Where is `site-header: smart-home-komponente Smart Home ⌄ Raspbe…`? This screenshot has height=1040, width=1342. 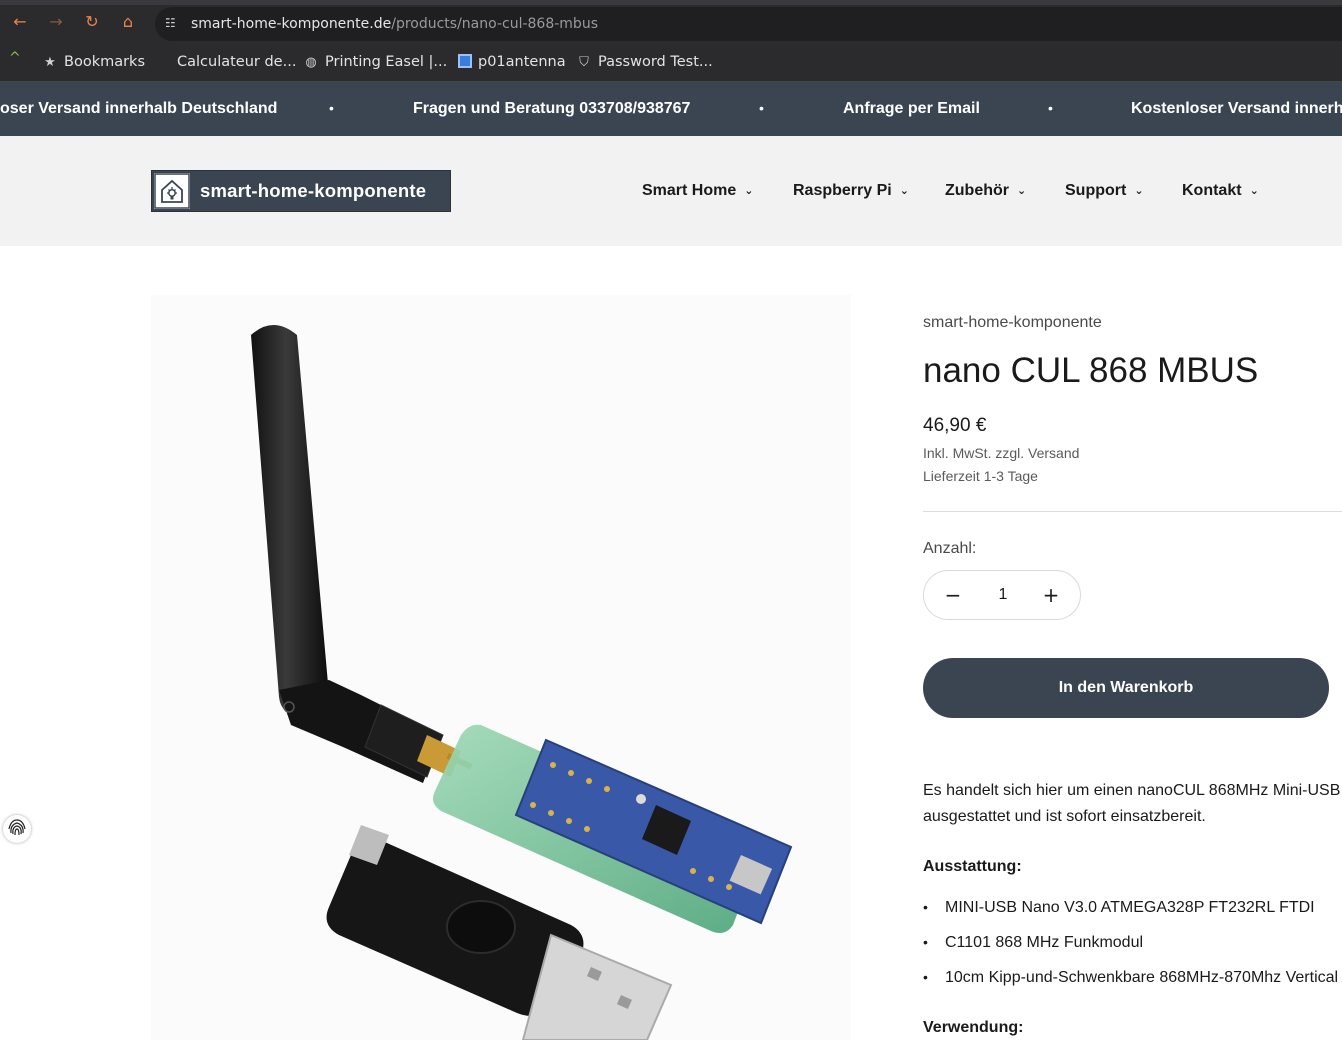
site-header: smart-home-komponente Smart Home ⌄ Raspbe… is located at coordinates (671, 191).